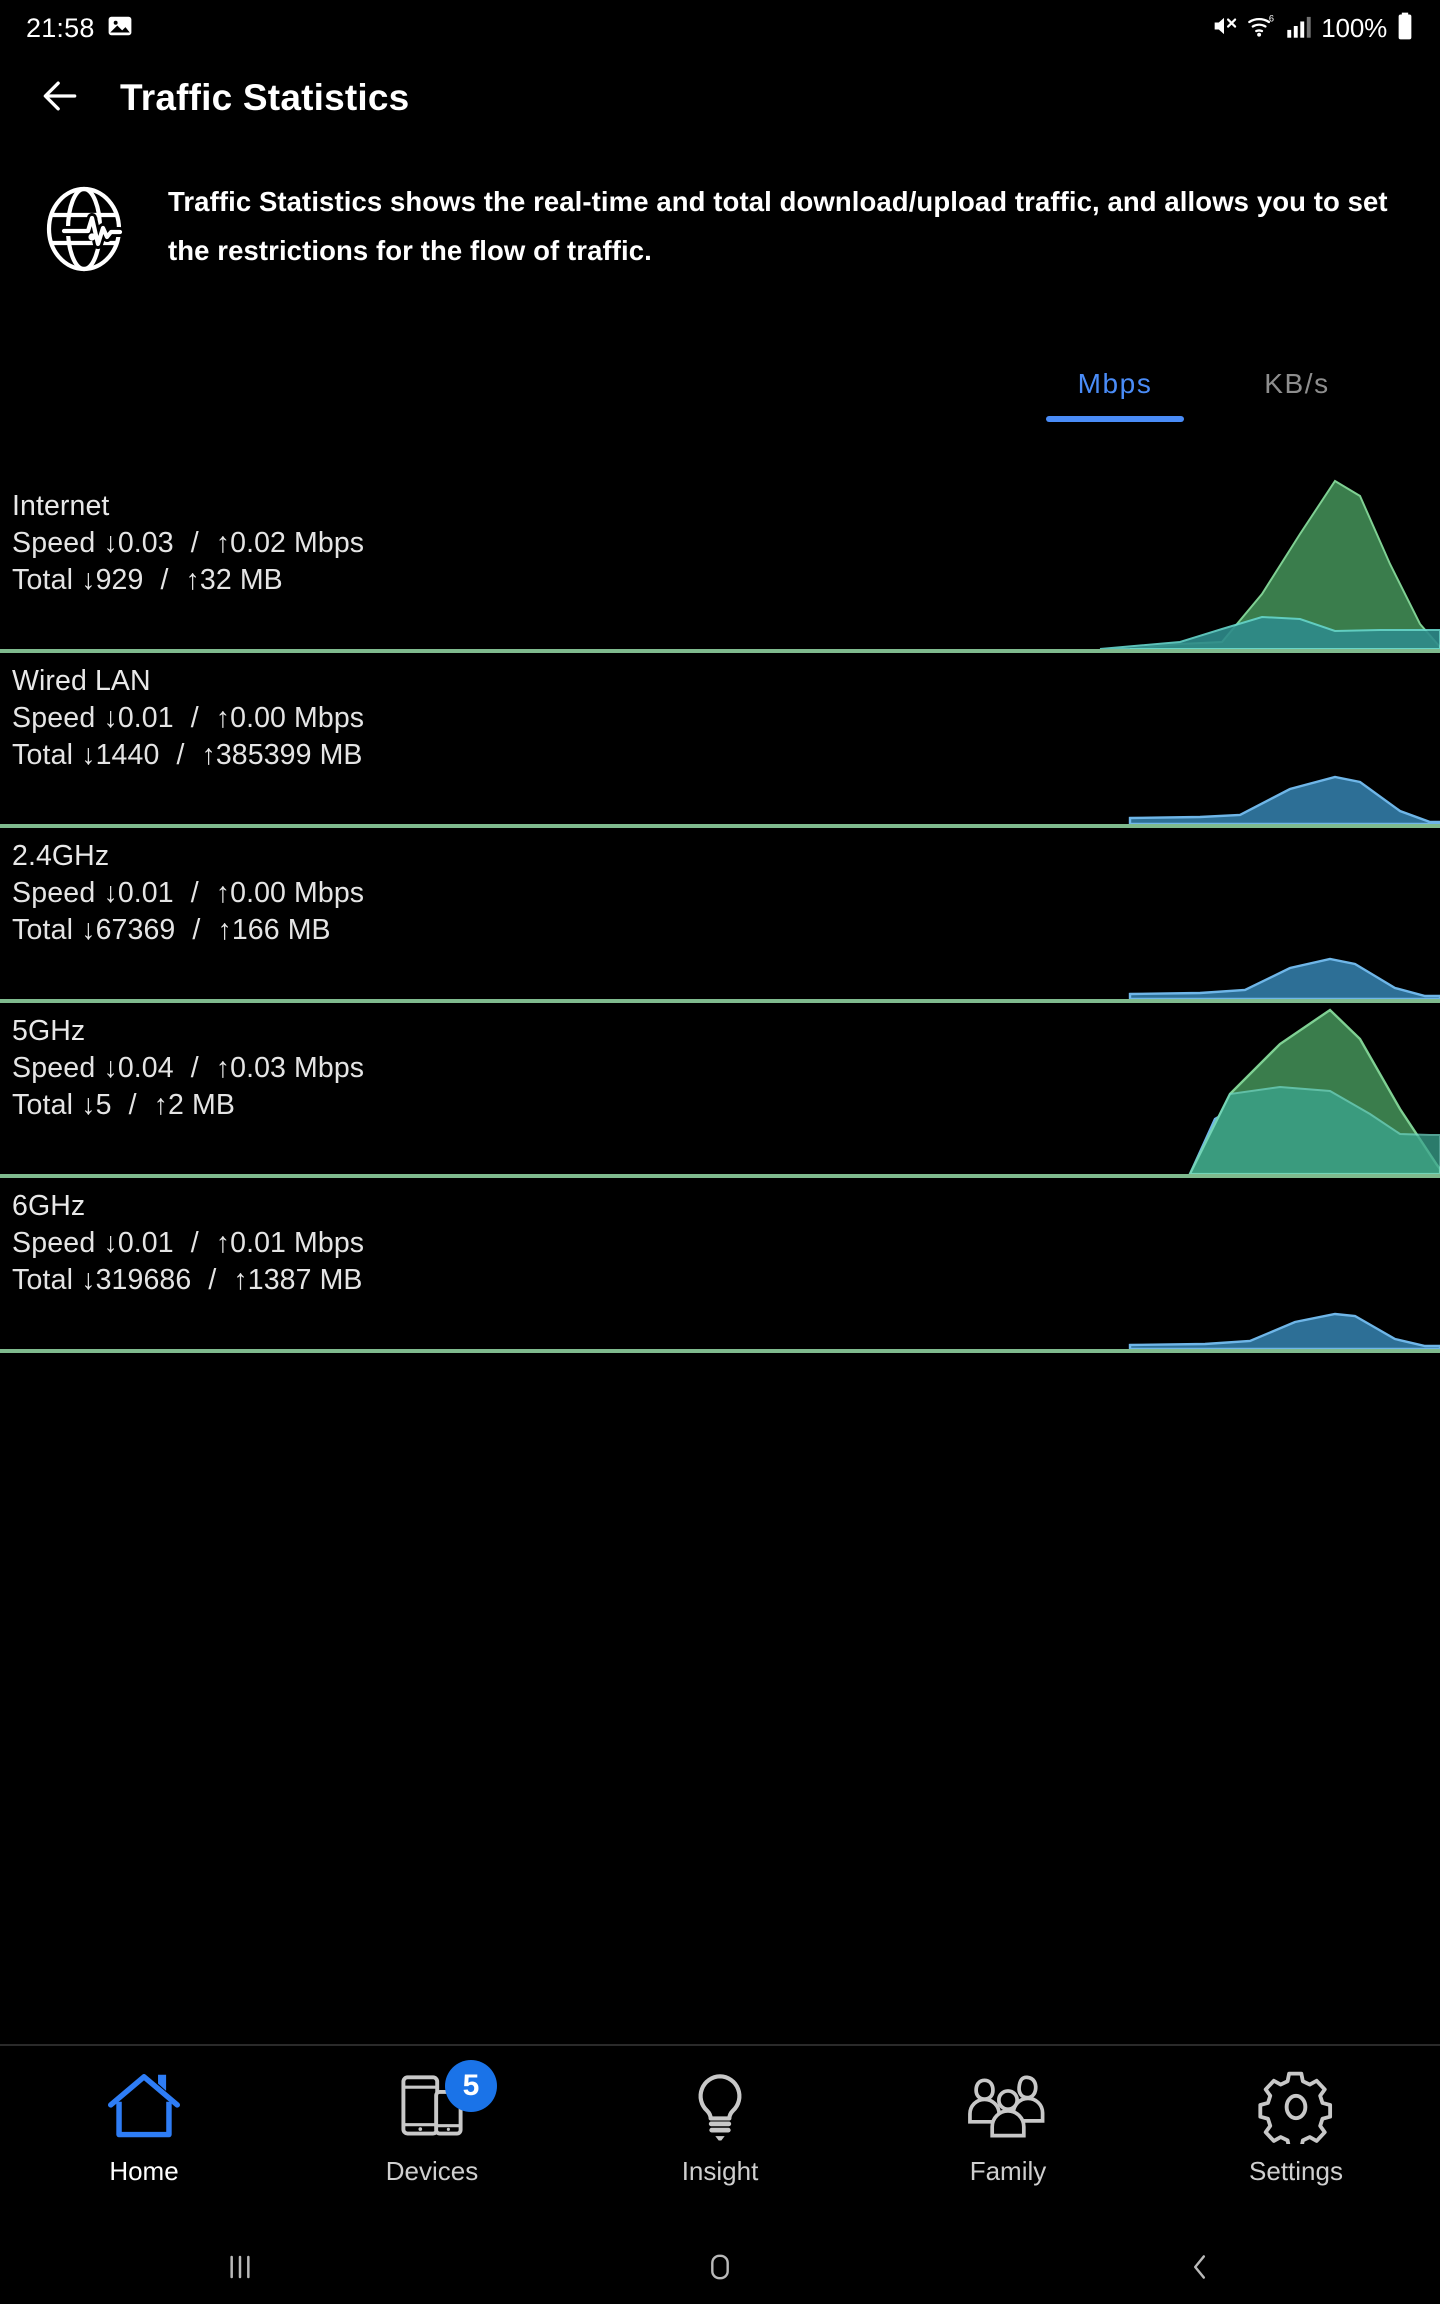 The width and height of the screenshot is (1440, 2304). What do you see at coordinates (144, 2171) in the screenshot?
I see `nav-item-home-label: Home` at bounding box center [144, 2171].